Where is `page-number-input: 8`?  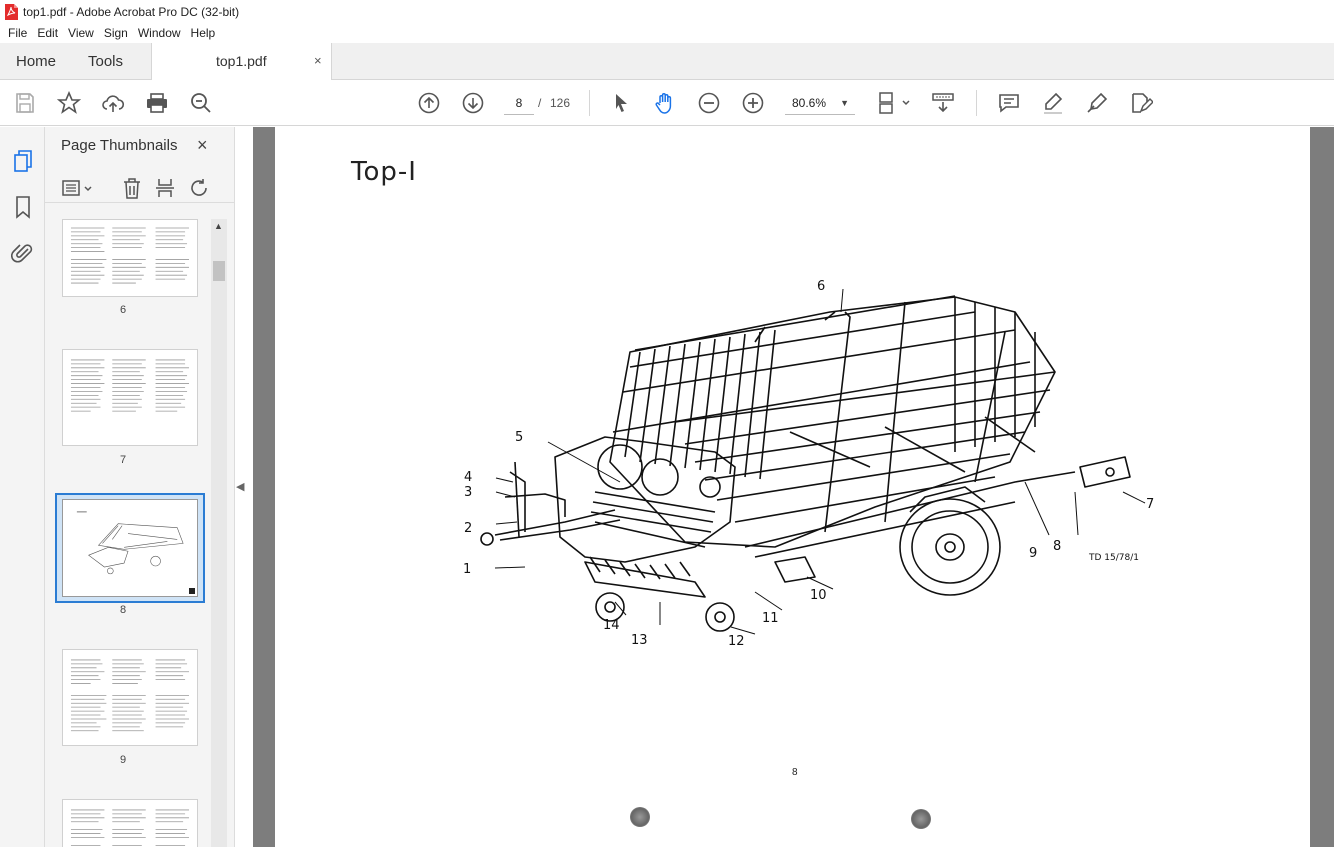
page-number-input: 8 is located at coordinates (519, 103).